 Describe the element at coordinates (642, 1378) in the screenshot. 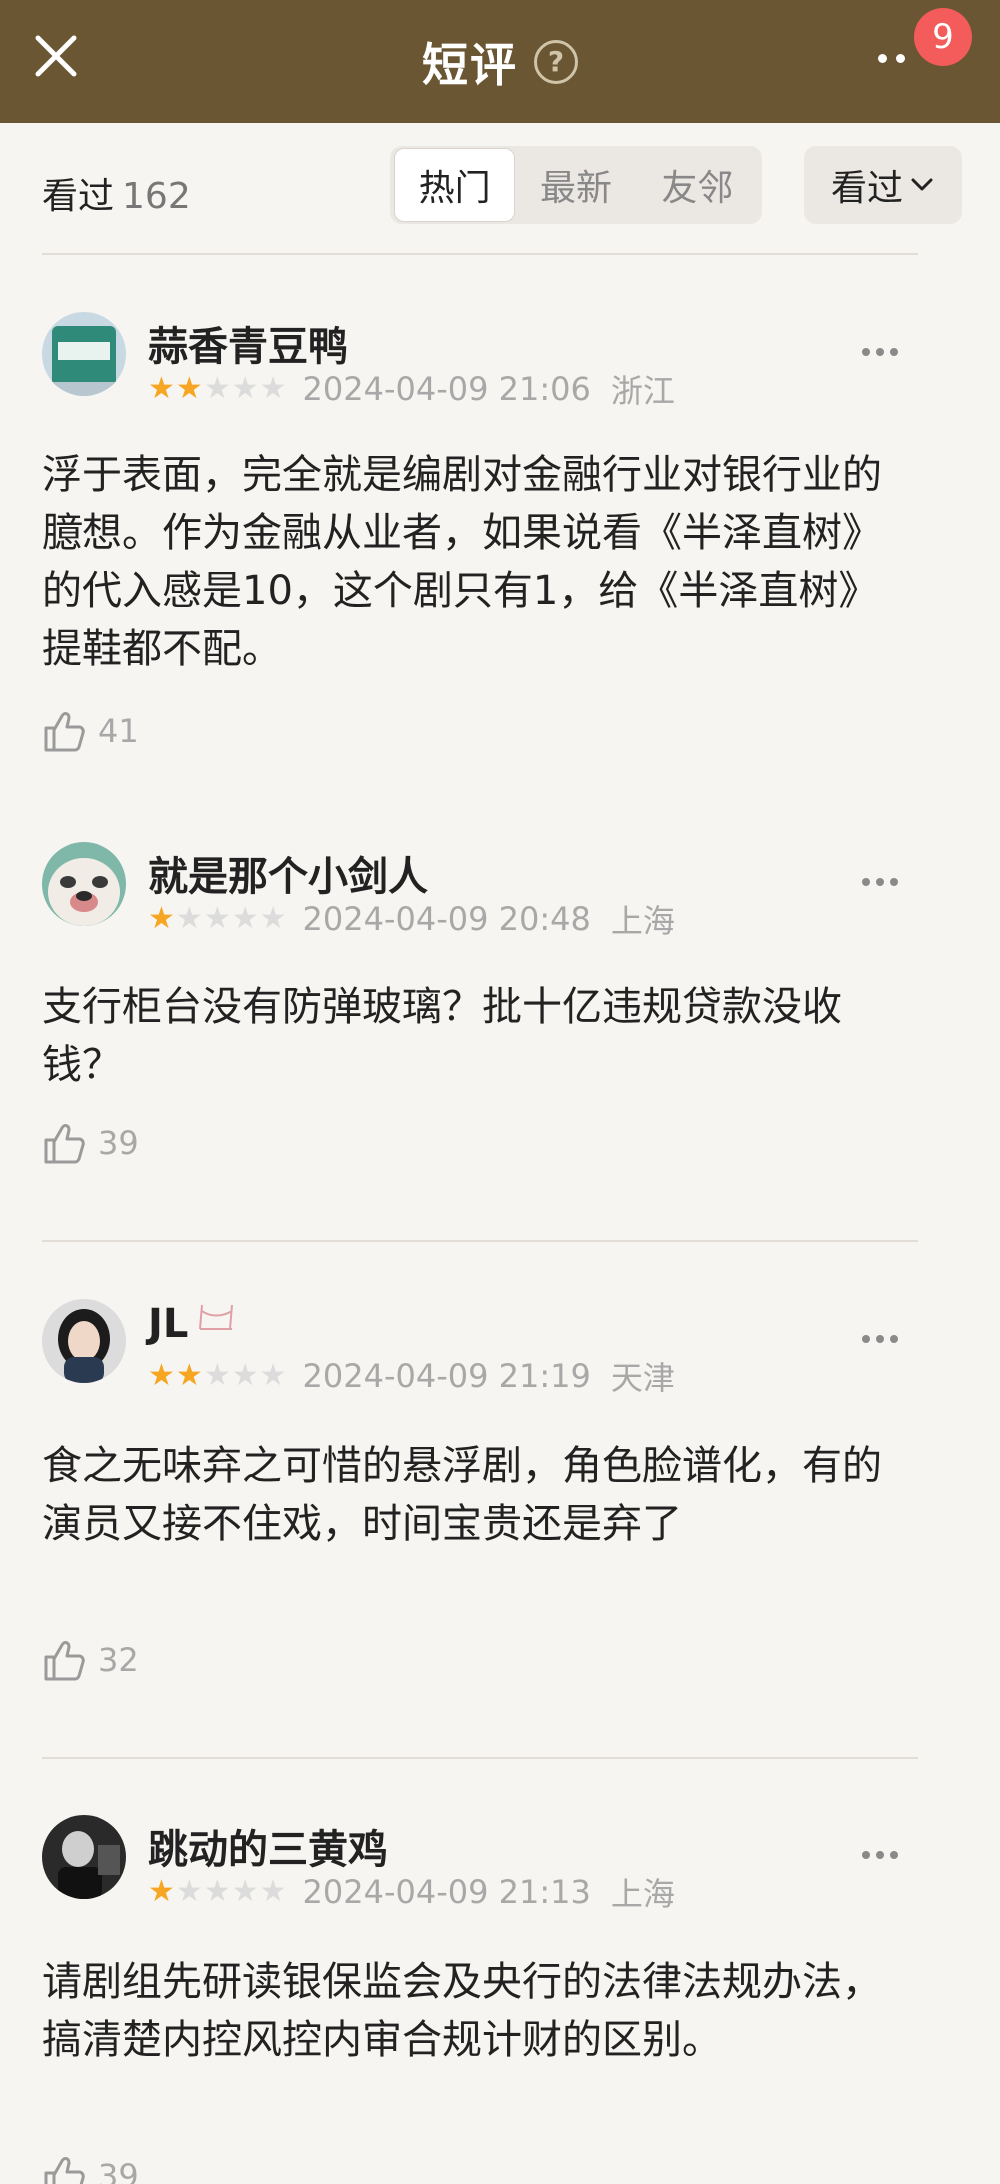

I see `review-location: 天津` at that location.